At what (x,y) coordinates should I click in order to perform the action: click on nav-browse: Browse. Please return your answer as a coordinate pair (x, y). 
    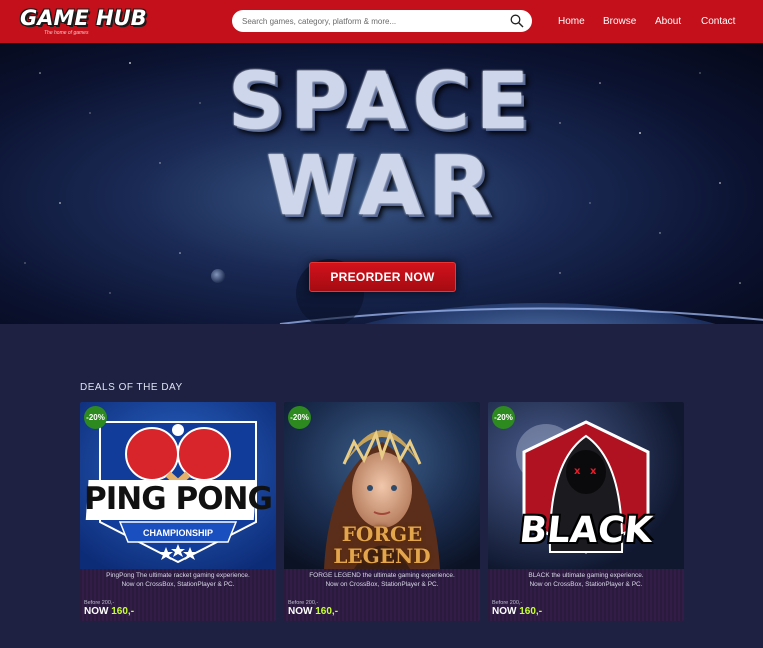
    Looking at the image, I should click on (619, 21).